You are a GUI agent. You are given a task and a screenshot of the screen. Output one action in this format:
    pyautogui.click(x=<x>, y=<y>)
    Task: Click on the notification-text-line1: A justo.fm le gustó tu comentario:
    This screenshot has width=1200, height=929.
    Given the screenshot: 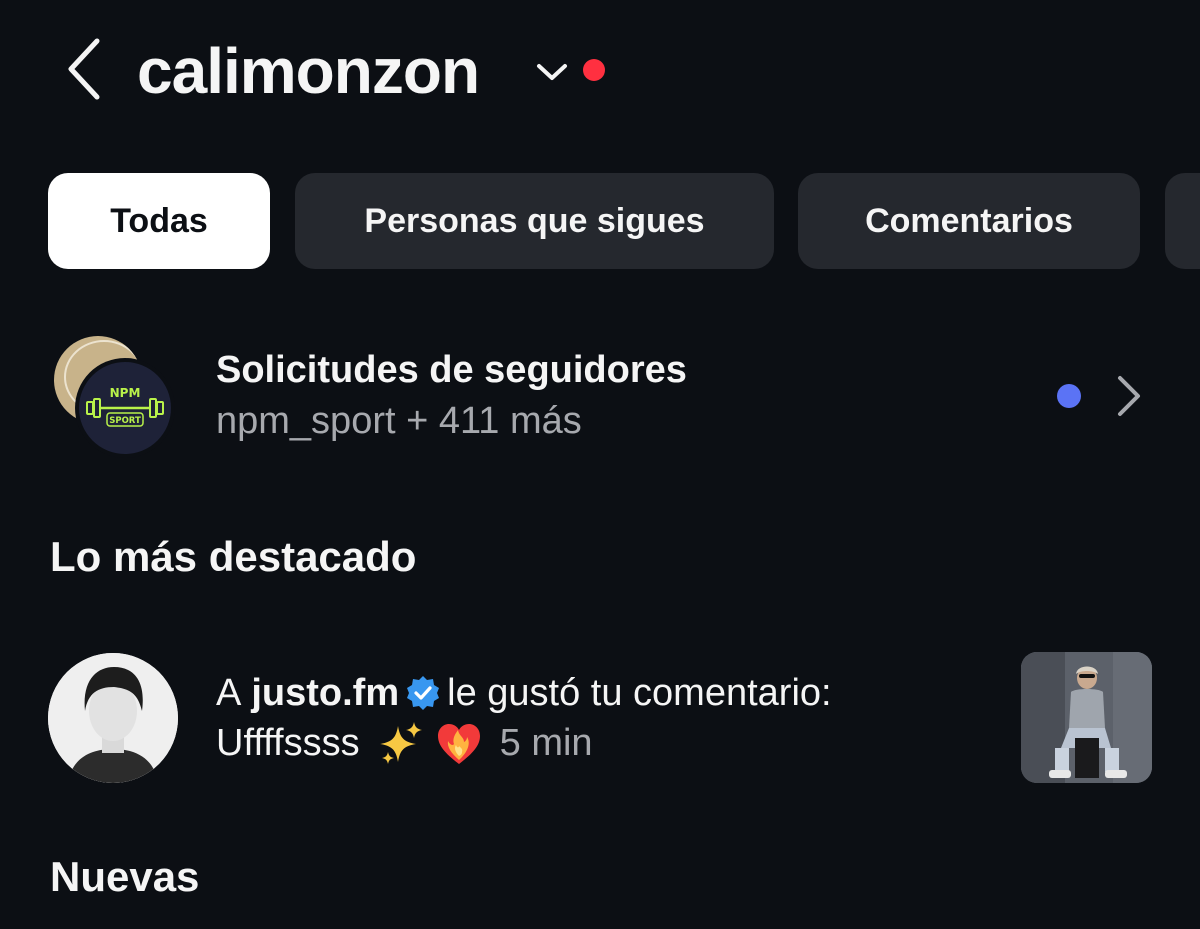 What is the action you would take?
    pyautogui.click(x=524, y=693)
    